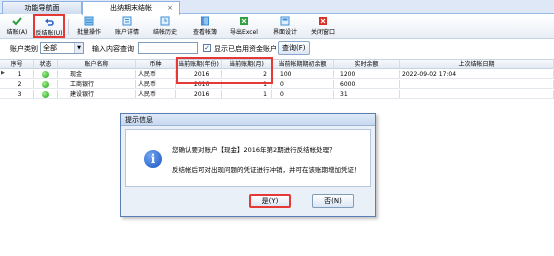  What do you see at coordinates (20, 84) in the screenshot?
I see `row-number: 2` at bounding box center [20, 84].